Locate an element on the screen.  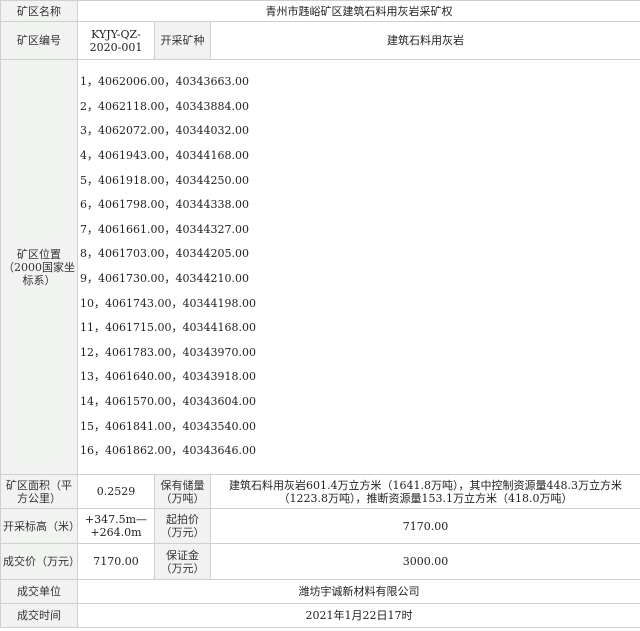
row-elevation: 开采标高（米） +347.5m—+264.0m 起拍价（万元） 7170.00 is located at coordinates (320, 526).